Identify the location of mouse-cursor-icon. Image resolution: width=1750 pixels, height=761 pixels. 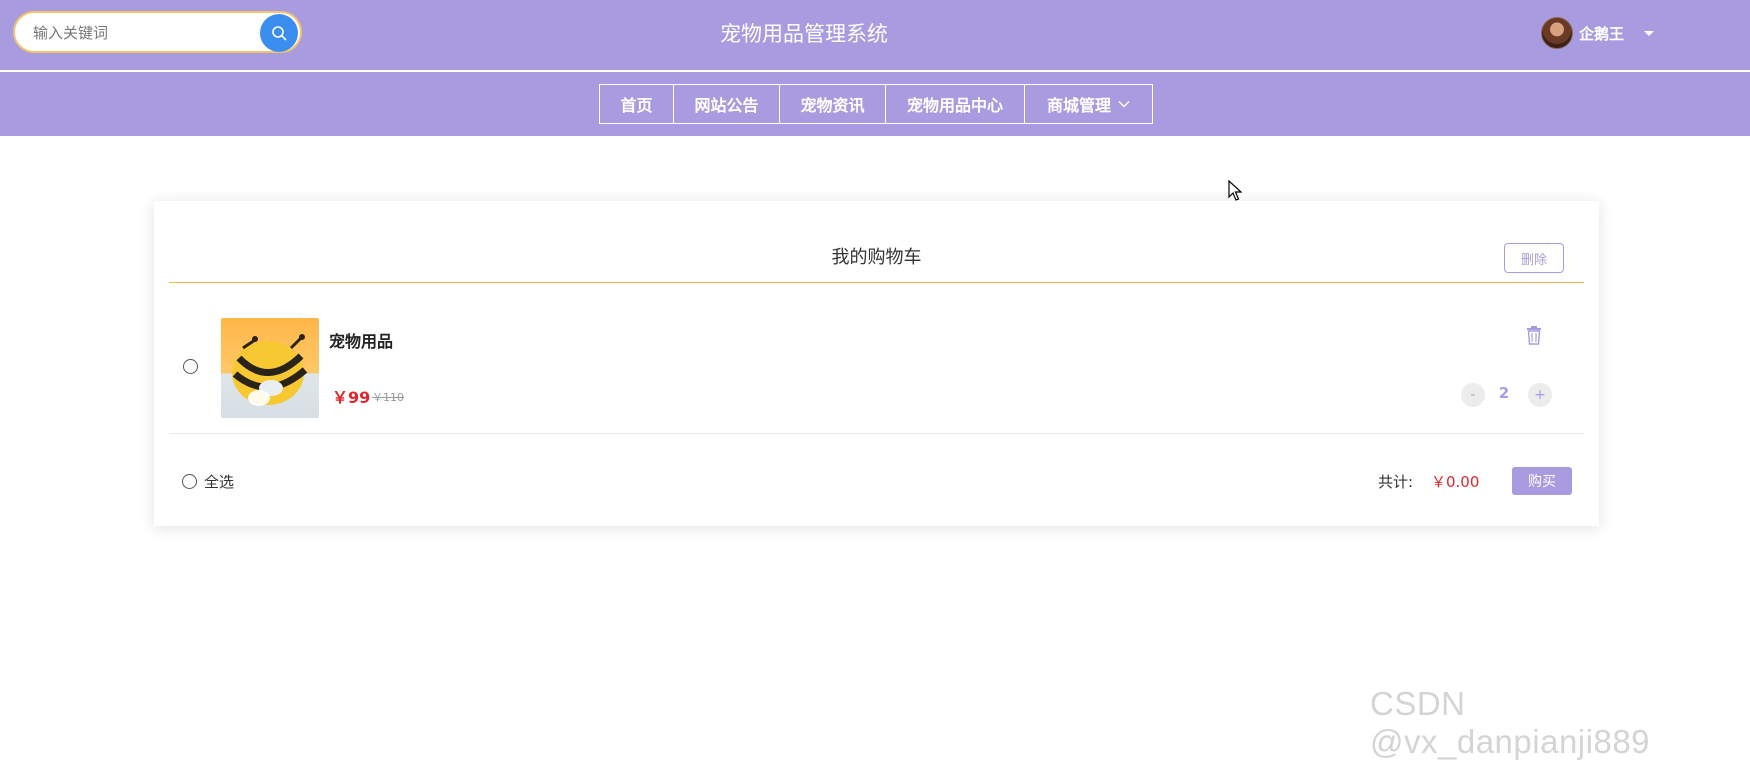
(1235, 190).